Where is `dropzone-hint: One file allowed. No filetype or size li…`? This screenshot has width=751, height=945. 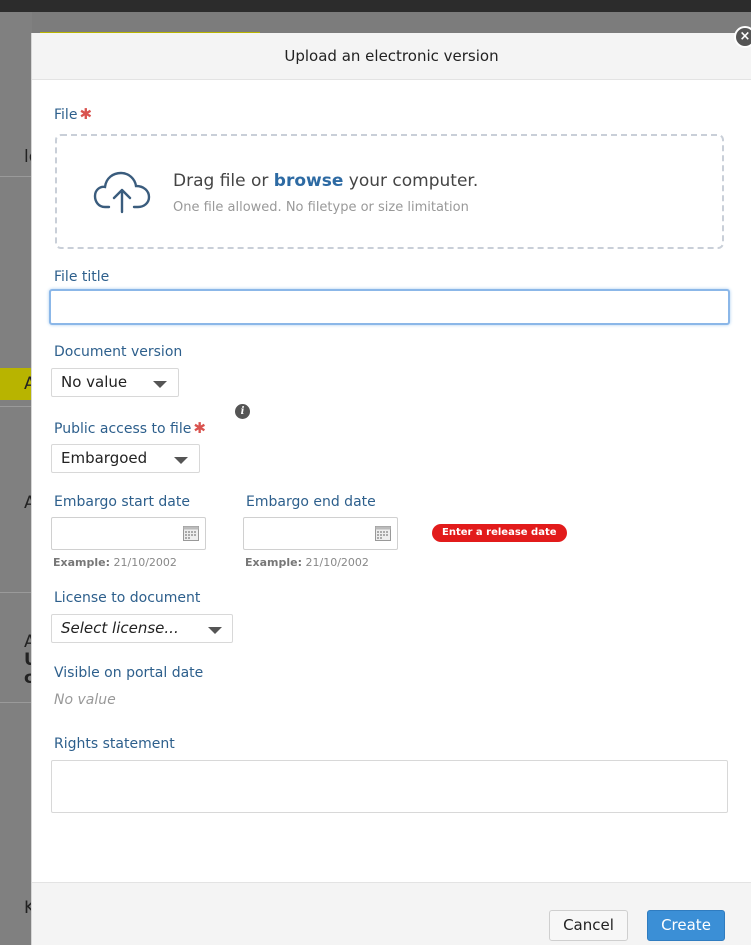 dropzone-hint: One file allowed. No filetype or size li… is located at coordinates (321, 207).